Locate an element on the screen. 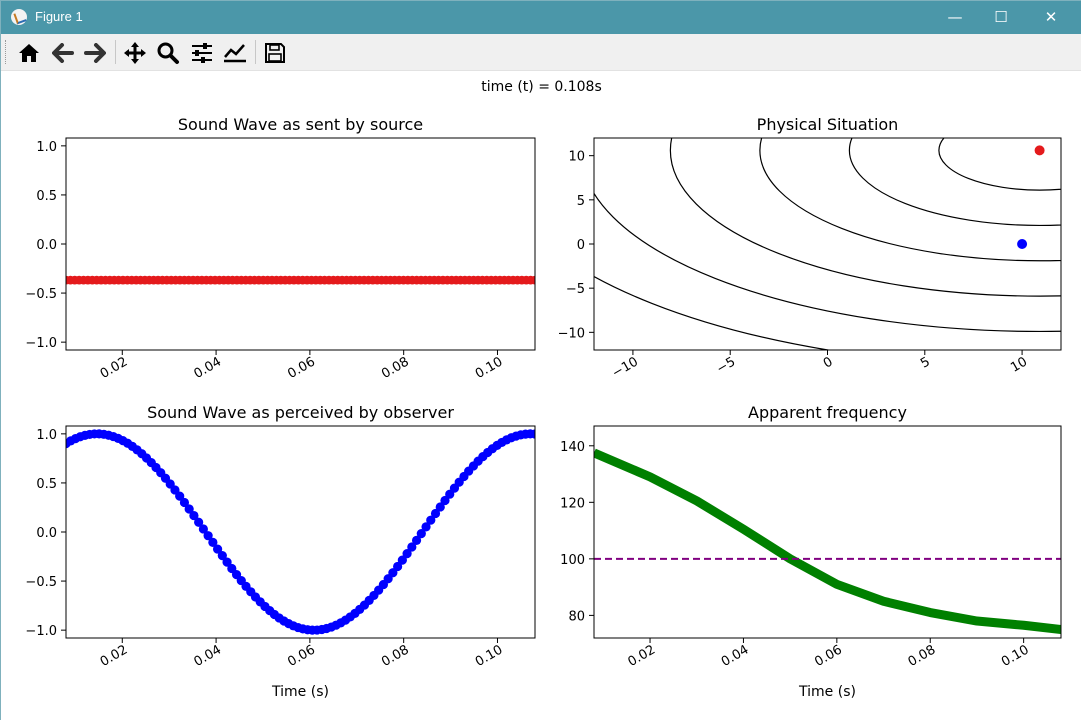 This screenshot has height=720, width=1081. y-tick-label: −5 is located at coordinates (575, 289).